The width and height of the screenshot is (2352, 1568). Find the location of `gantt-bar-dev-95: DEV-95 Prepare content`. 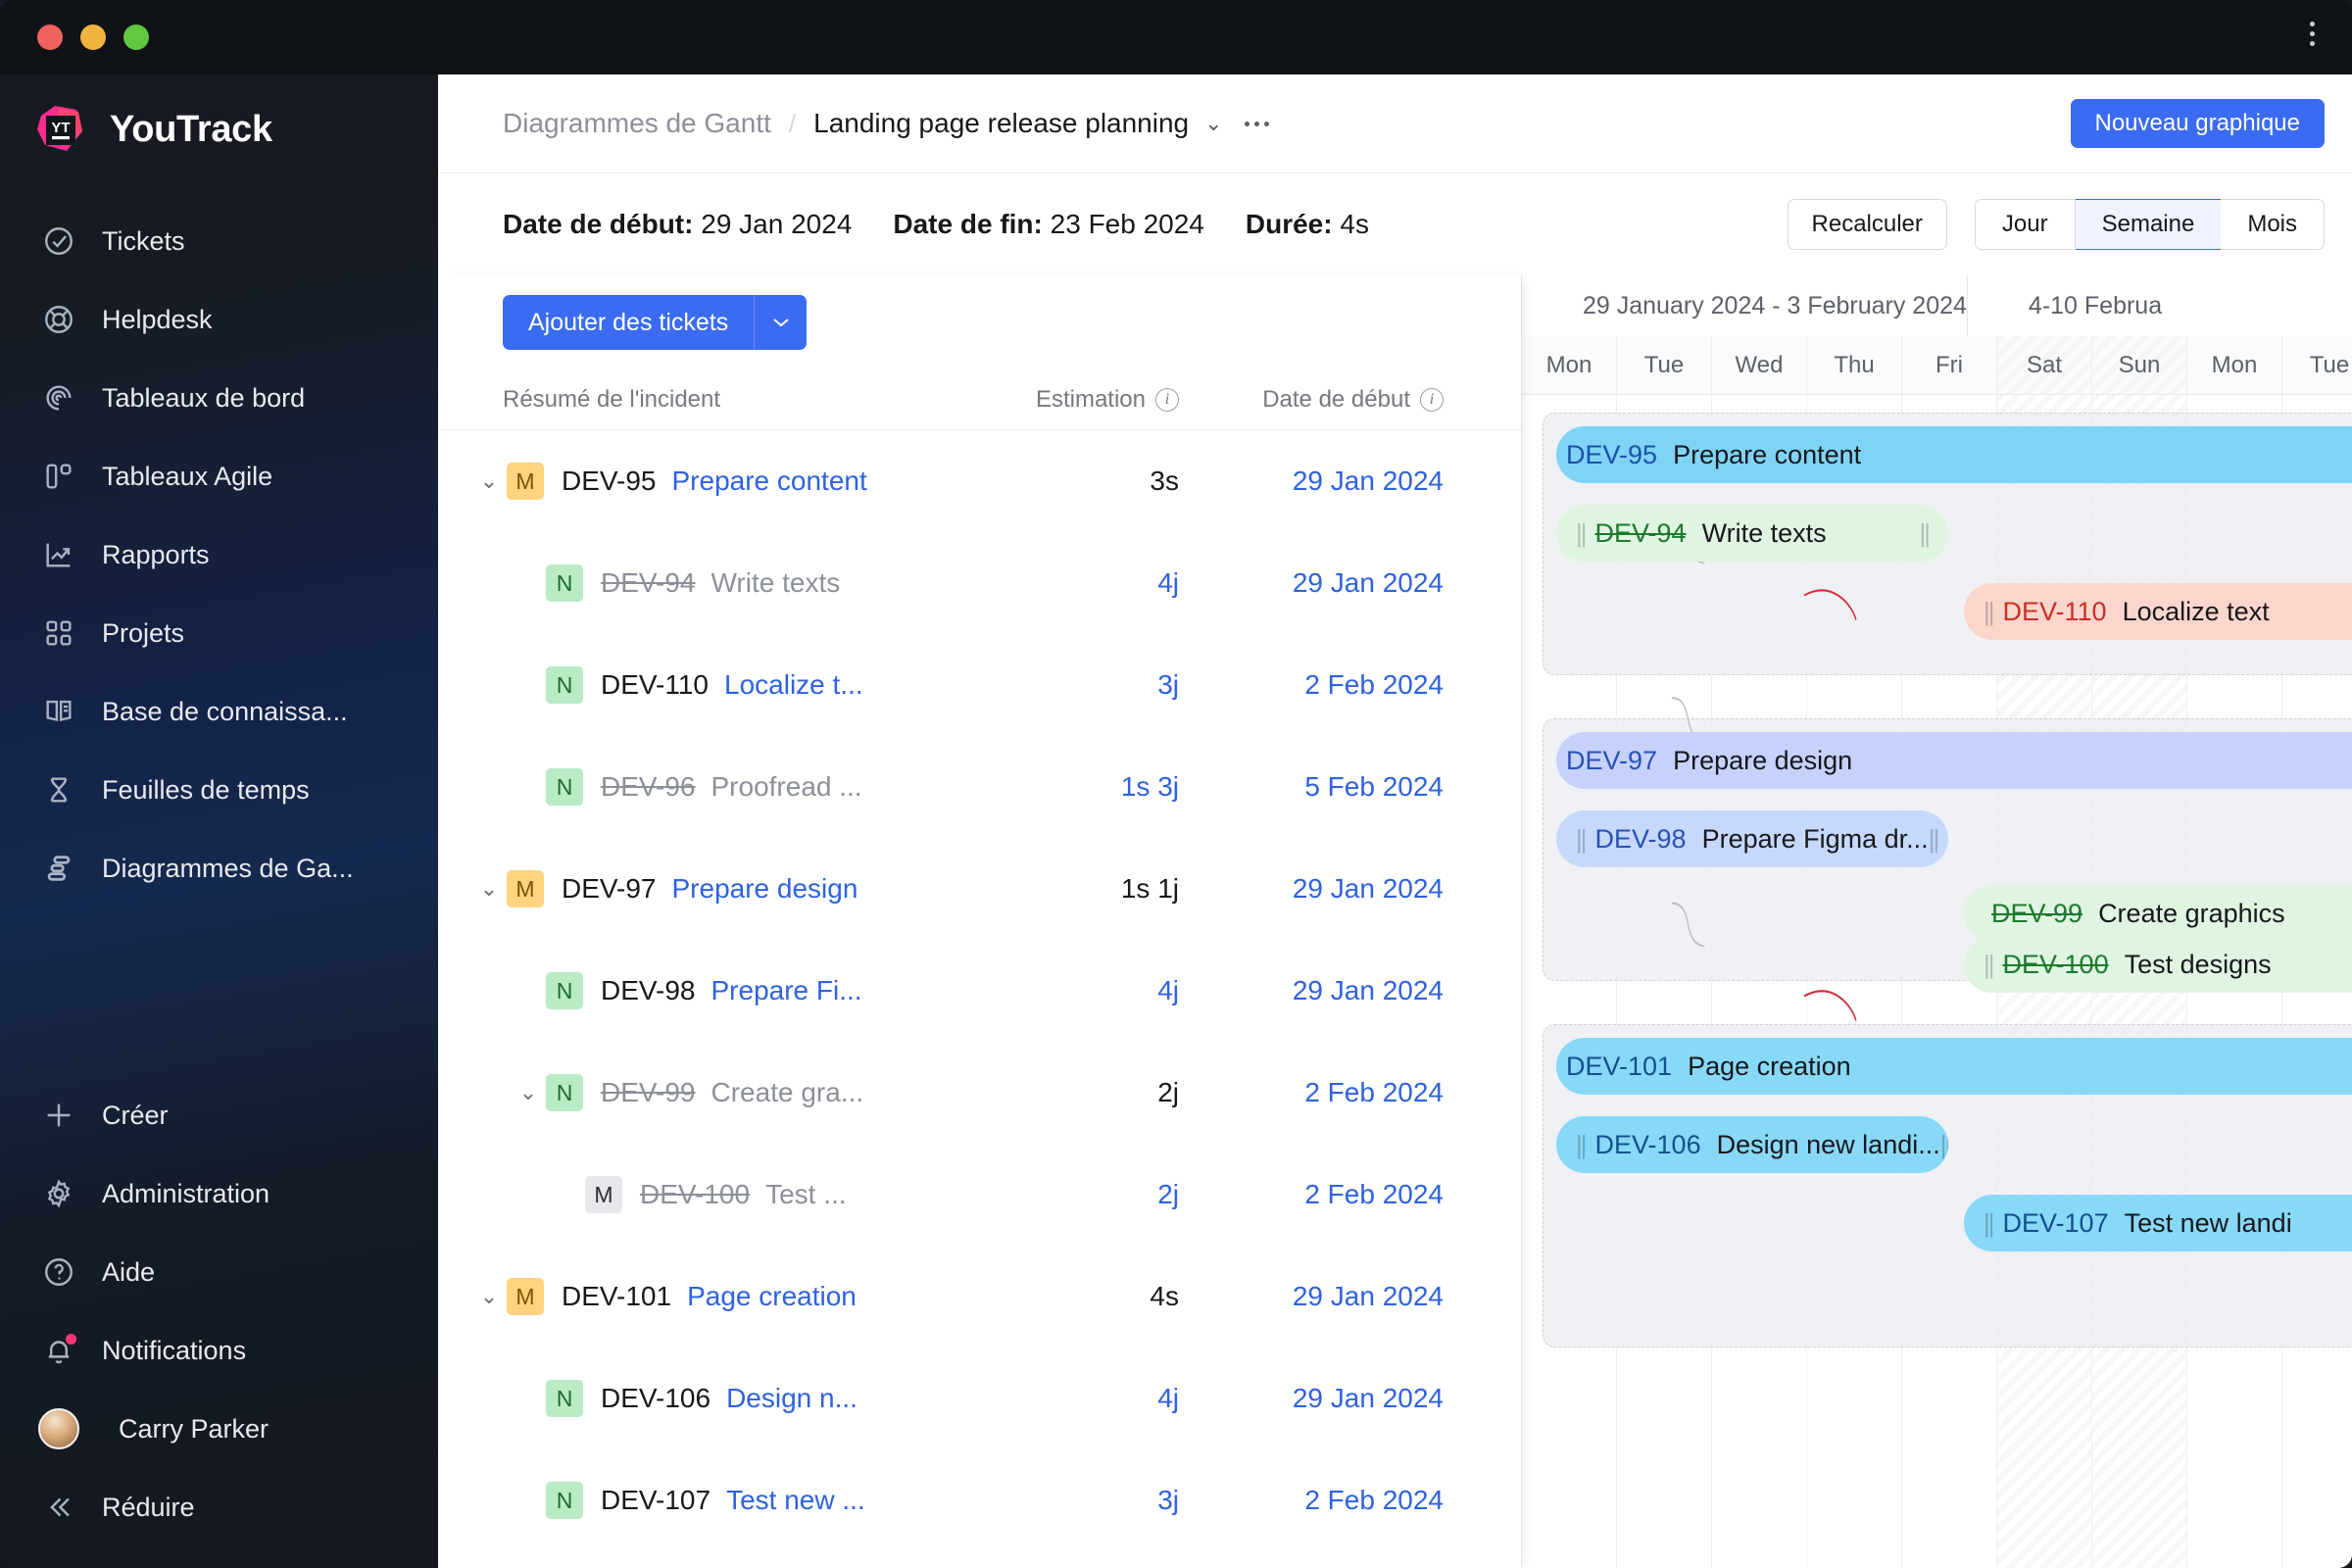

gantt-bar-dev-95: DEV-95 Prepare content is located at coordinates (1954, 454).